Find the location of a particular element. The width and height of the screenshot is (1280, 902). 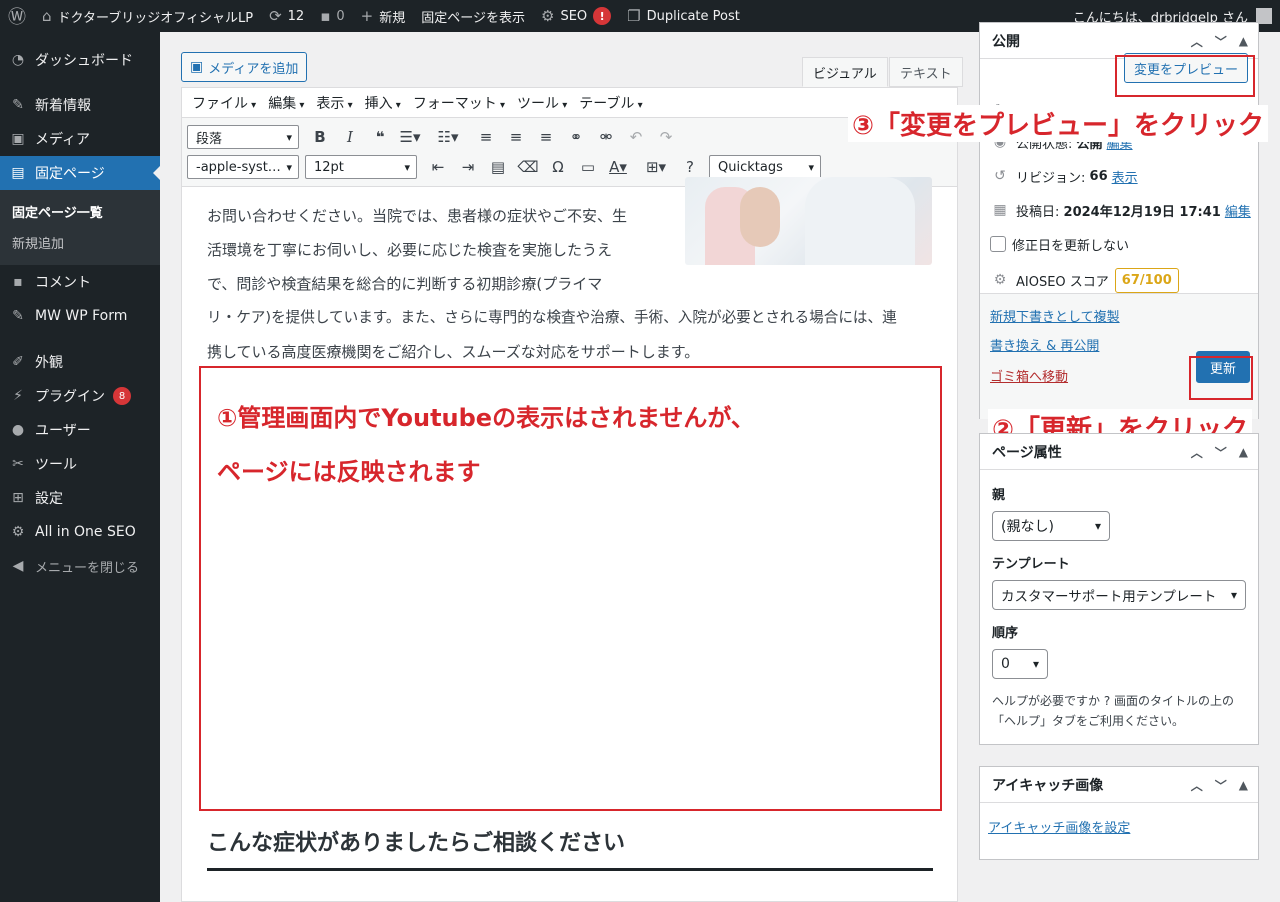

menu-view: 表示 is located at coordinates (334, 103).